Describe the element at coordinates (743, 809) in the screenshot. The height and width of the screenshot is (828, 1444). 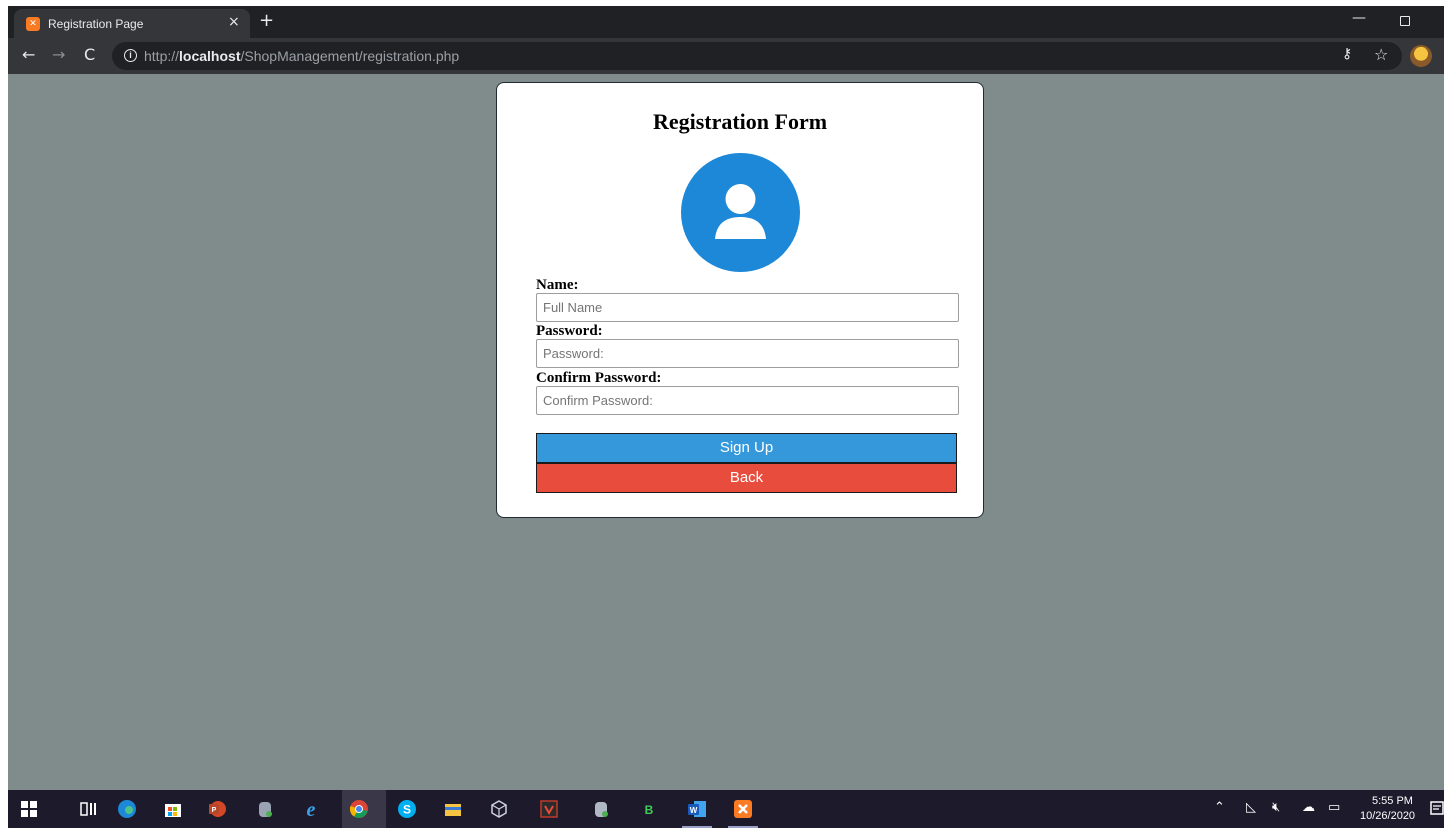
I see `xampp-icon` at that location.